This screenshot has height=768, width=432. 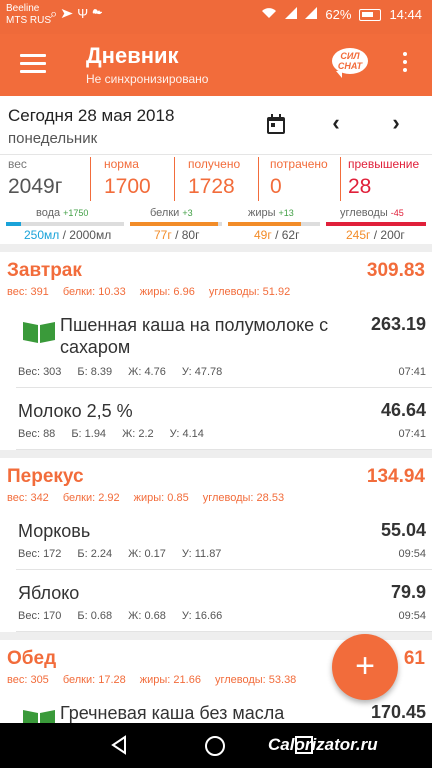 What do you see at coordinates (299, 181) in the screenshot?
I see `stat-spent: потрачено 0` at bounding box center [299, 181].